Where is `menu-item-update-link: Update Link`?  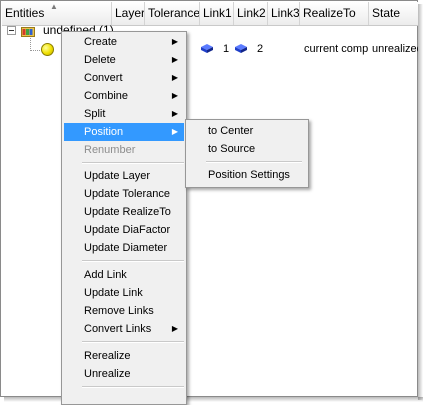
menu-item-update-link: Update Link is located at coordinates (124, 293).